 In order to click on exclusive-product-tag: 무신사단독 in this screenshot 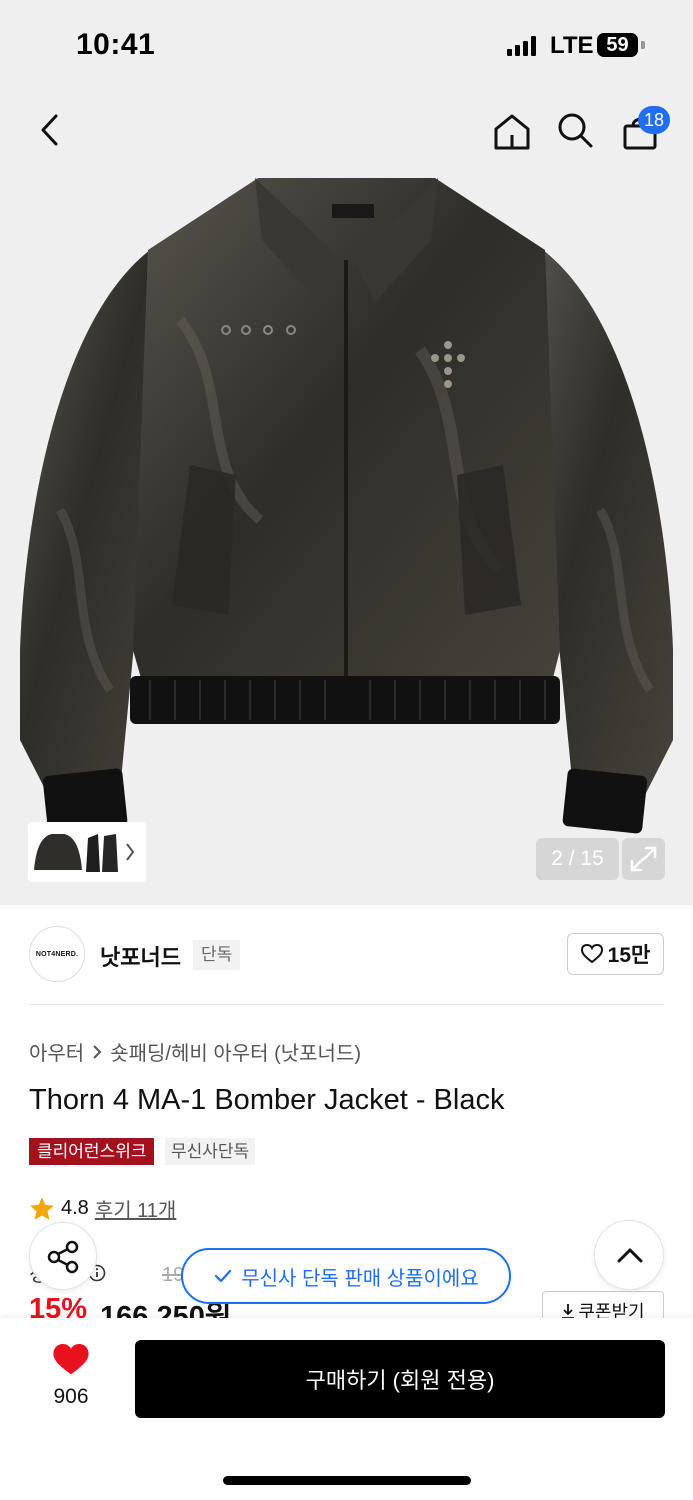, I will do `click(210, 1151)`.